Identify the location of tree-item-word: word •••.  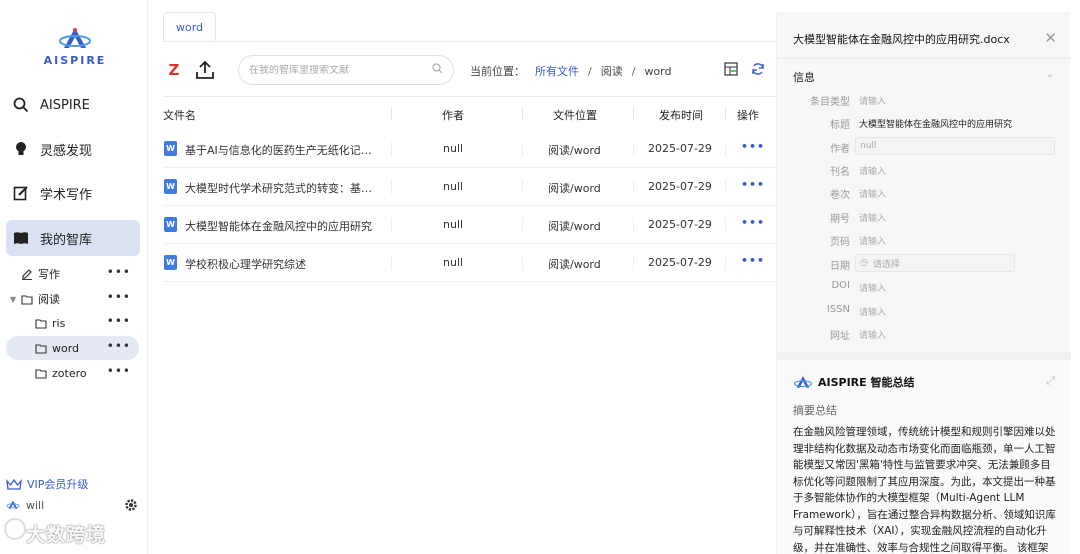
(72, 348).